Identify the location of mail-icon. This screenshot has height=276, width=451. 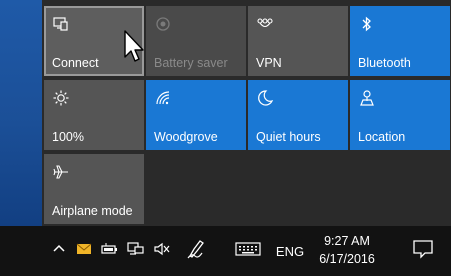
(84, 251).